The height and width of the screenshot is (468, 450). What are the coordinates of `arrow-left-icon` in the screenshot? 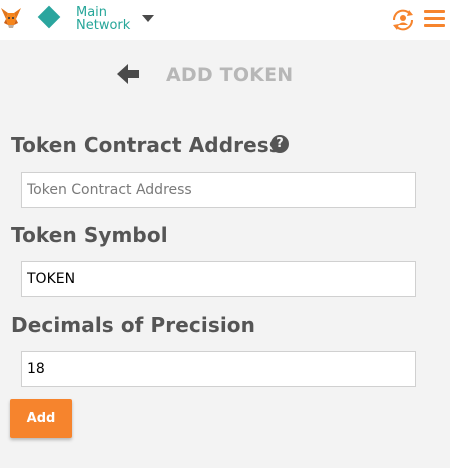 It's located at (128, 74).